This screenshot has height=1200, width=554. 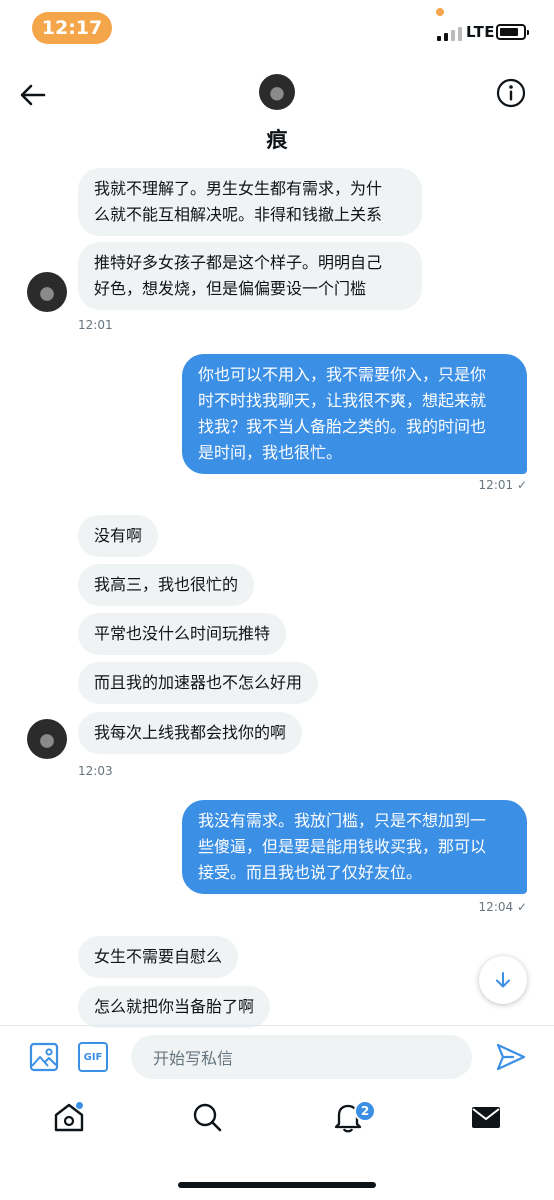 I want to click on send-icon, so click(x=511, y=1057).